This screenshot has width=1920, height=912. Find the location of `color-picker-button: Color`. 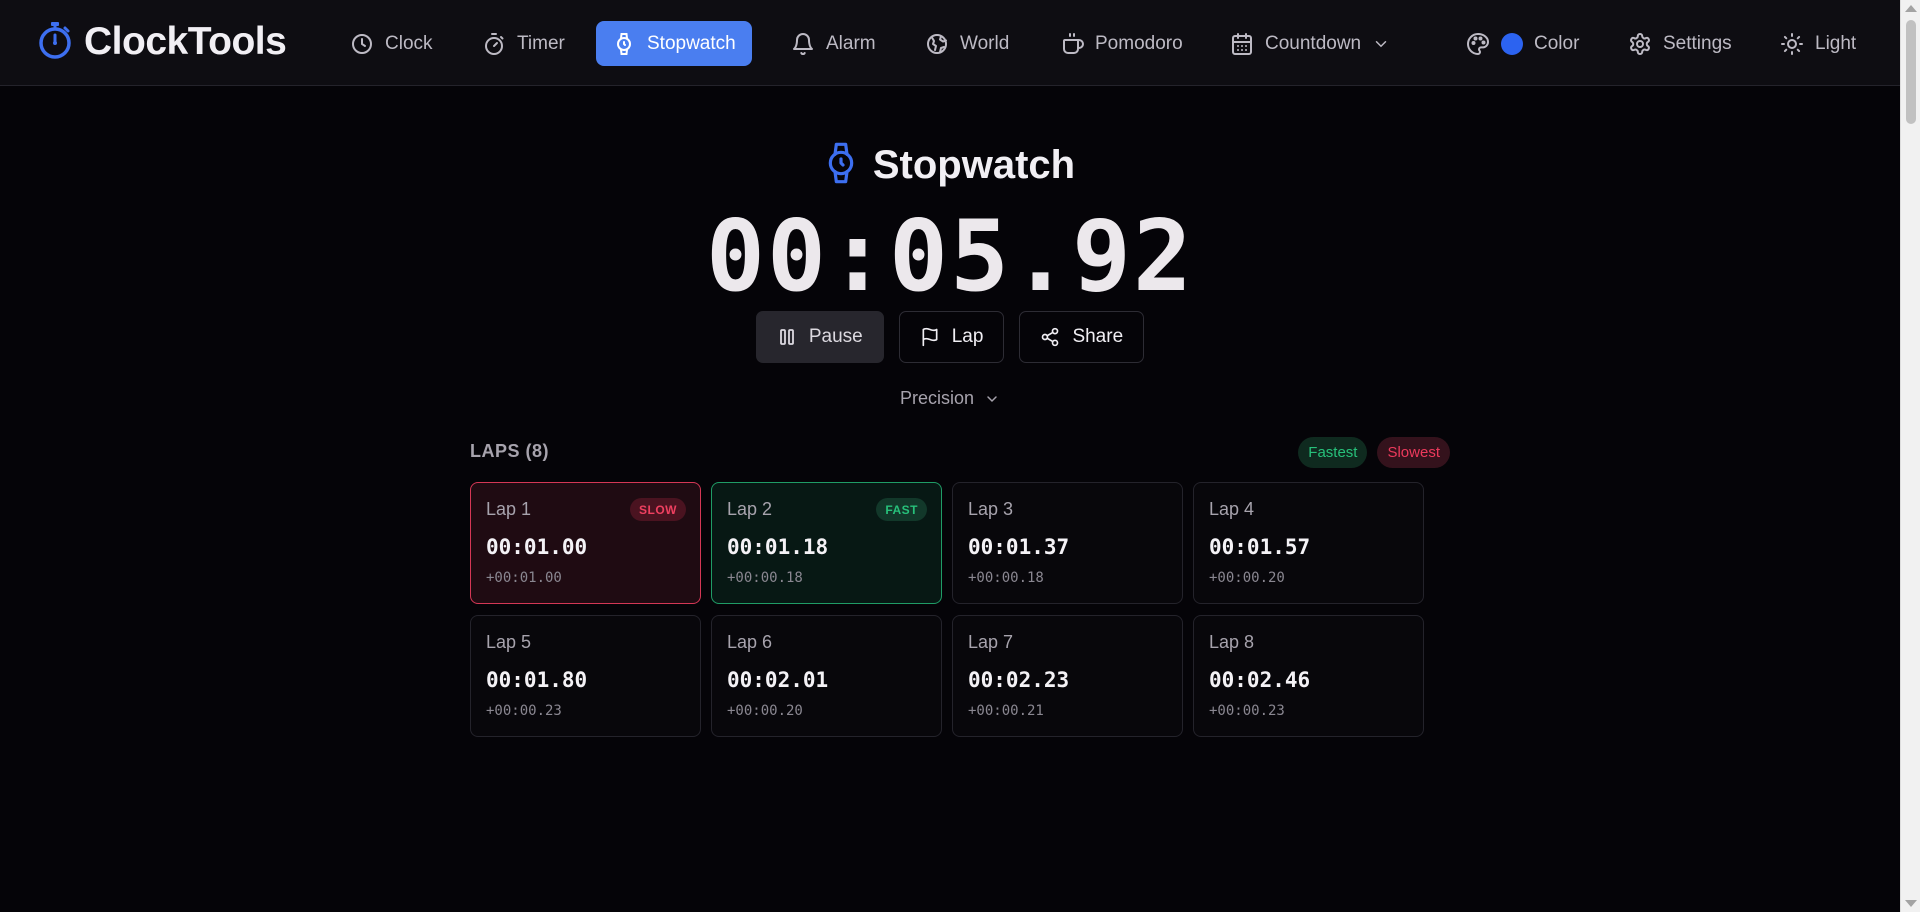

color-picker-button: Color is located at coordinates (1522, 43).